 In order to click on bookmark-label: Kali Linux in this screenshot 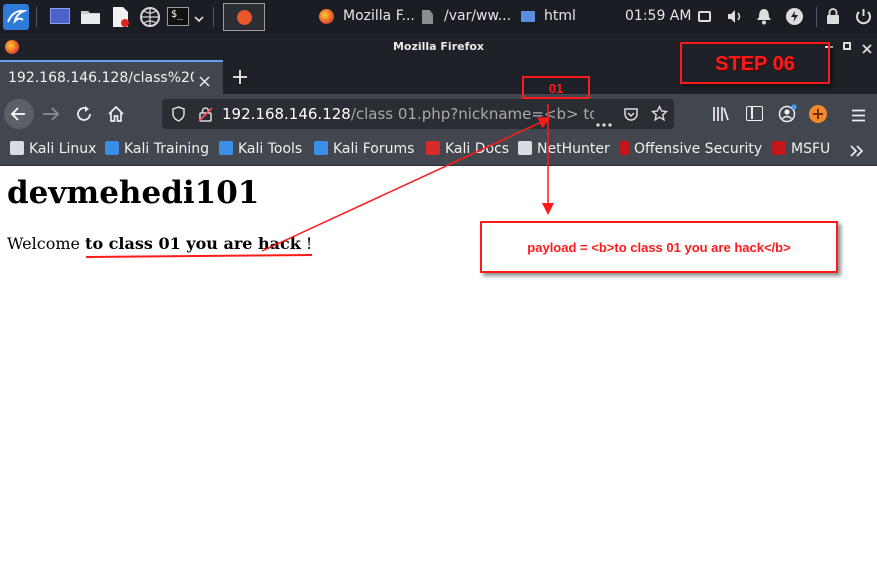, I will do `click(63, 149)`.